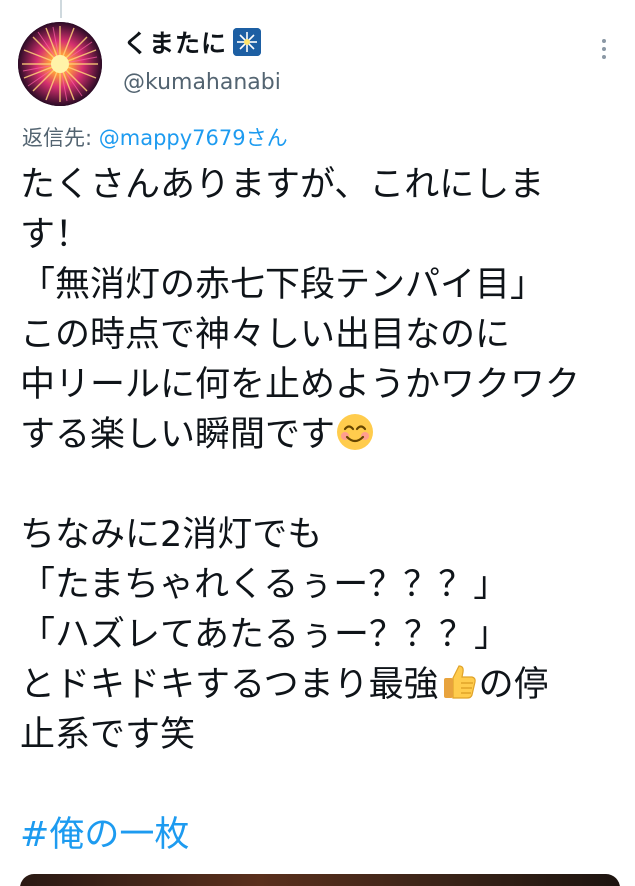  I want to click on tweet-line: す！, so click(55, 235).